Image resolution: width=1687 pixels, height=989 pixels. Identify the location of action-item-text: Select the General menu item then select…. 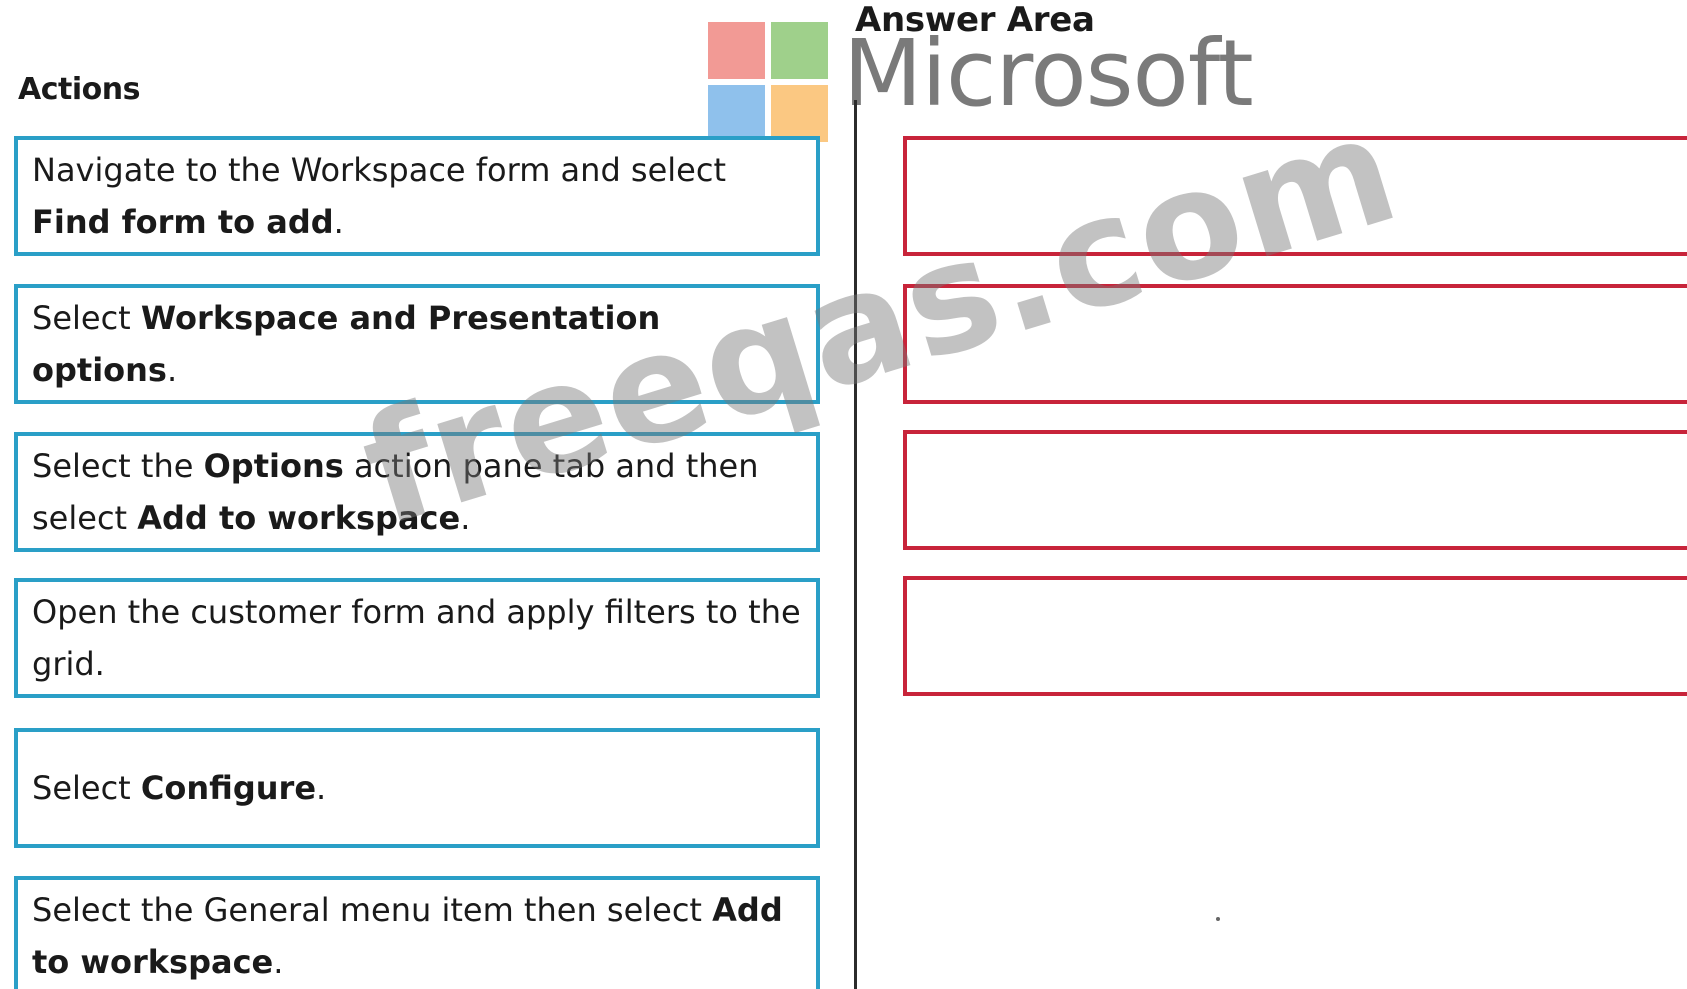
(417, 936).